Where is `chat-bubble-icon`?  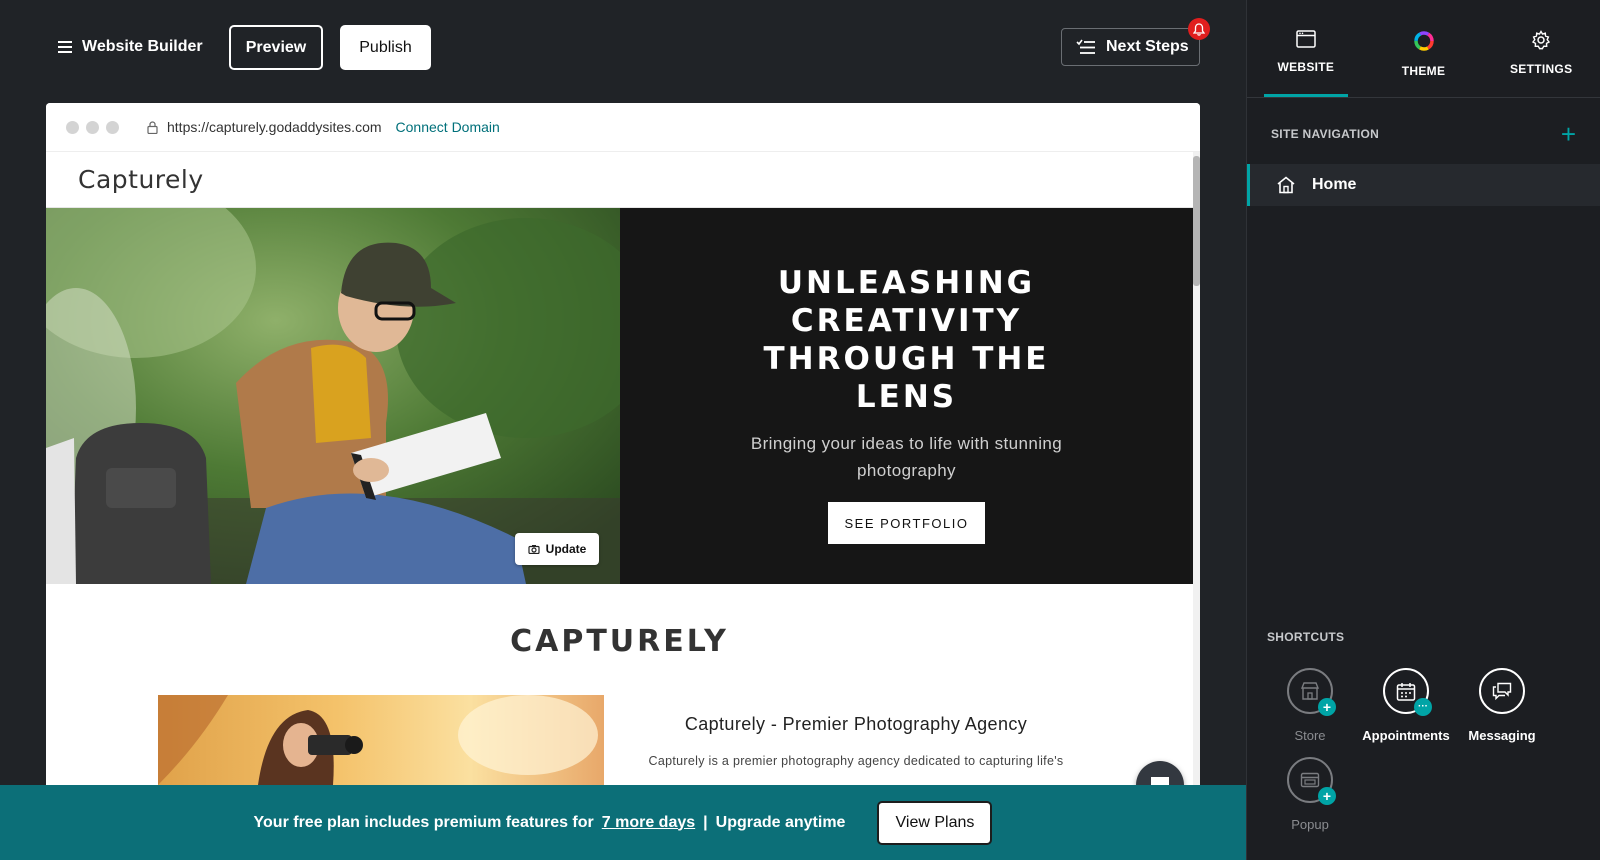 chat-bubble-icon is located at coordinates (1160, 781).